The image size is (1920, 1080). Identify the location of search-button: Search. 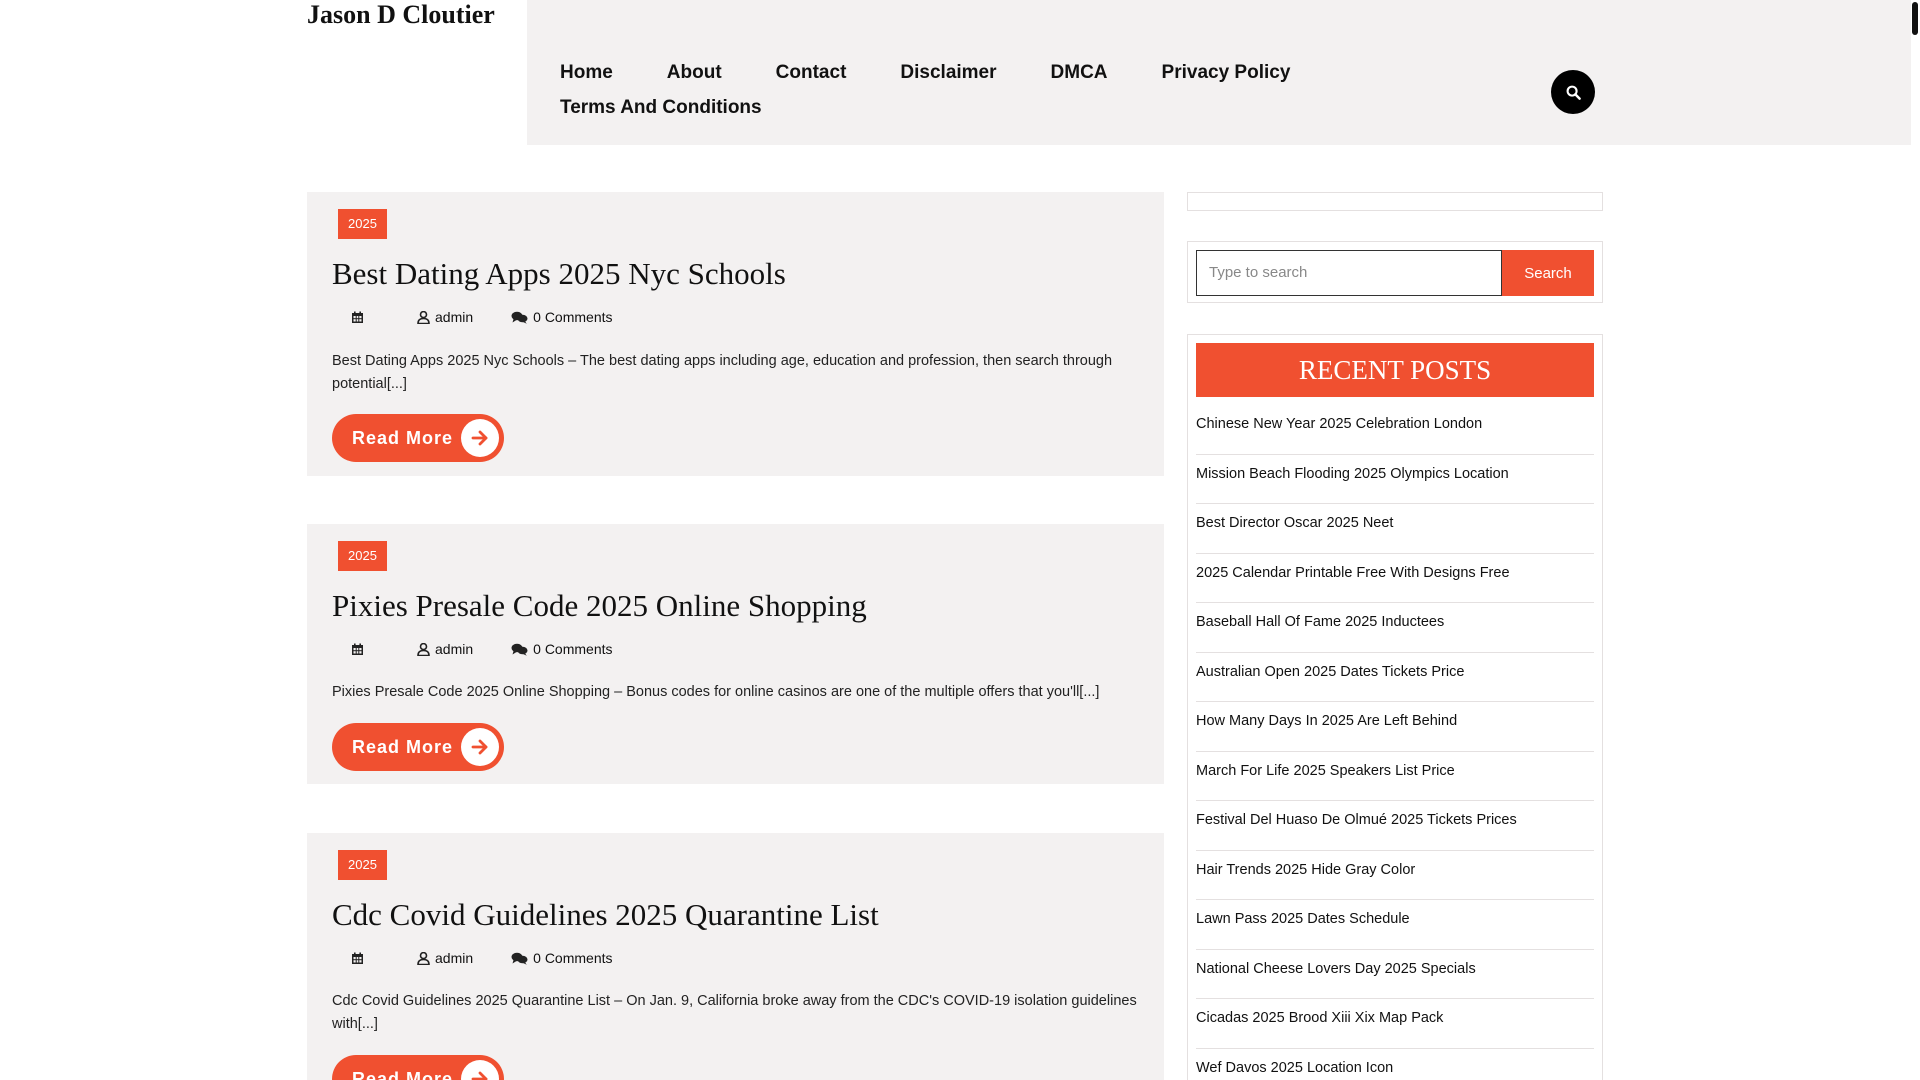
(1548, 273).